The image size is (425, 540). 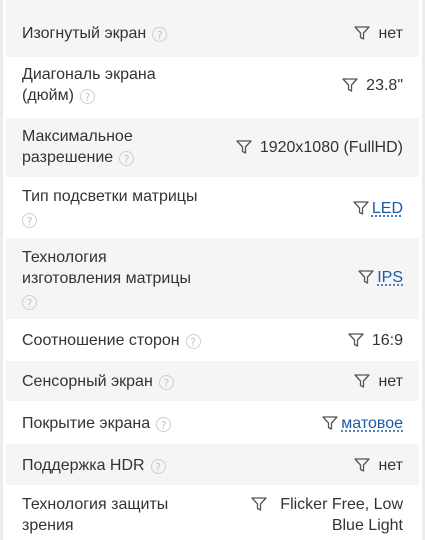 What do you see at coordinates (367, 525) in the screenshot?
I see `spec-value-line: Blue Light` at bounding box center [367, 525].